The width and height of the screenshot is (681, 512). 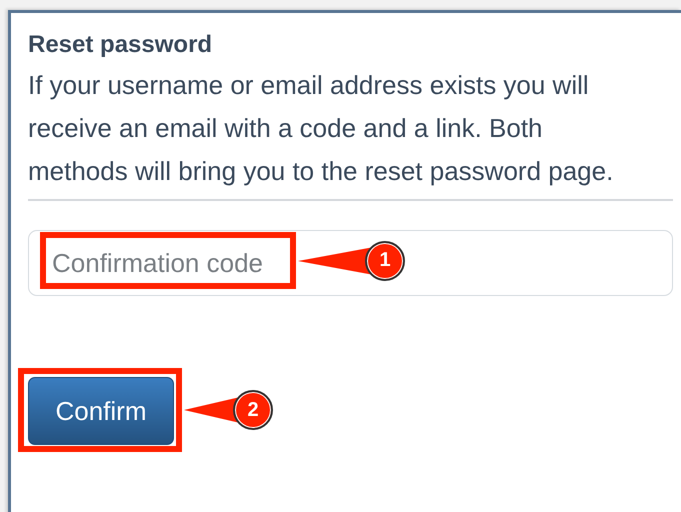 I want to click on confirm-button: Confirm, so click(x=101, y=411).